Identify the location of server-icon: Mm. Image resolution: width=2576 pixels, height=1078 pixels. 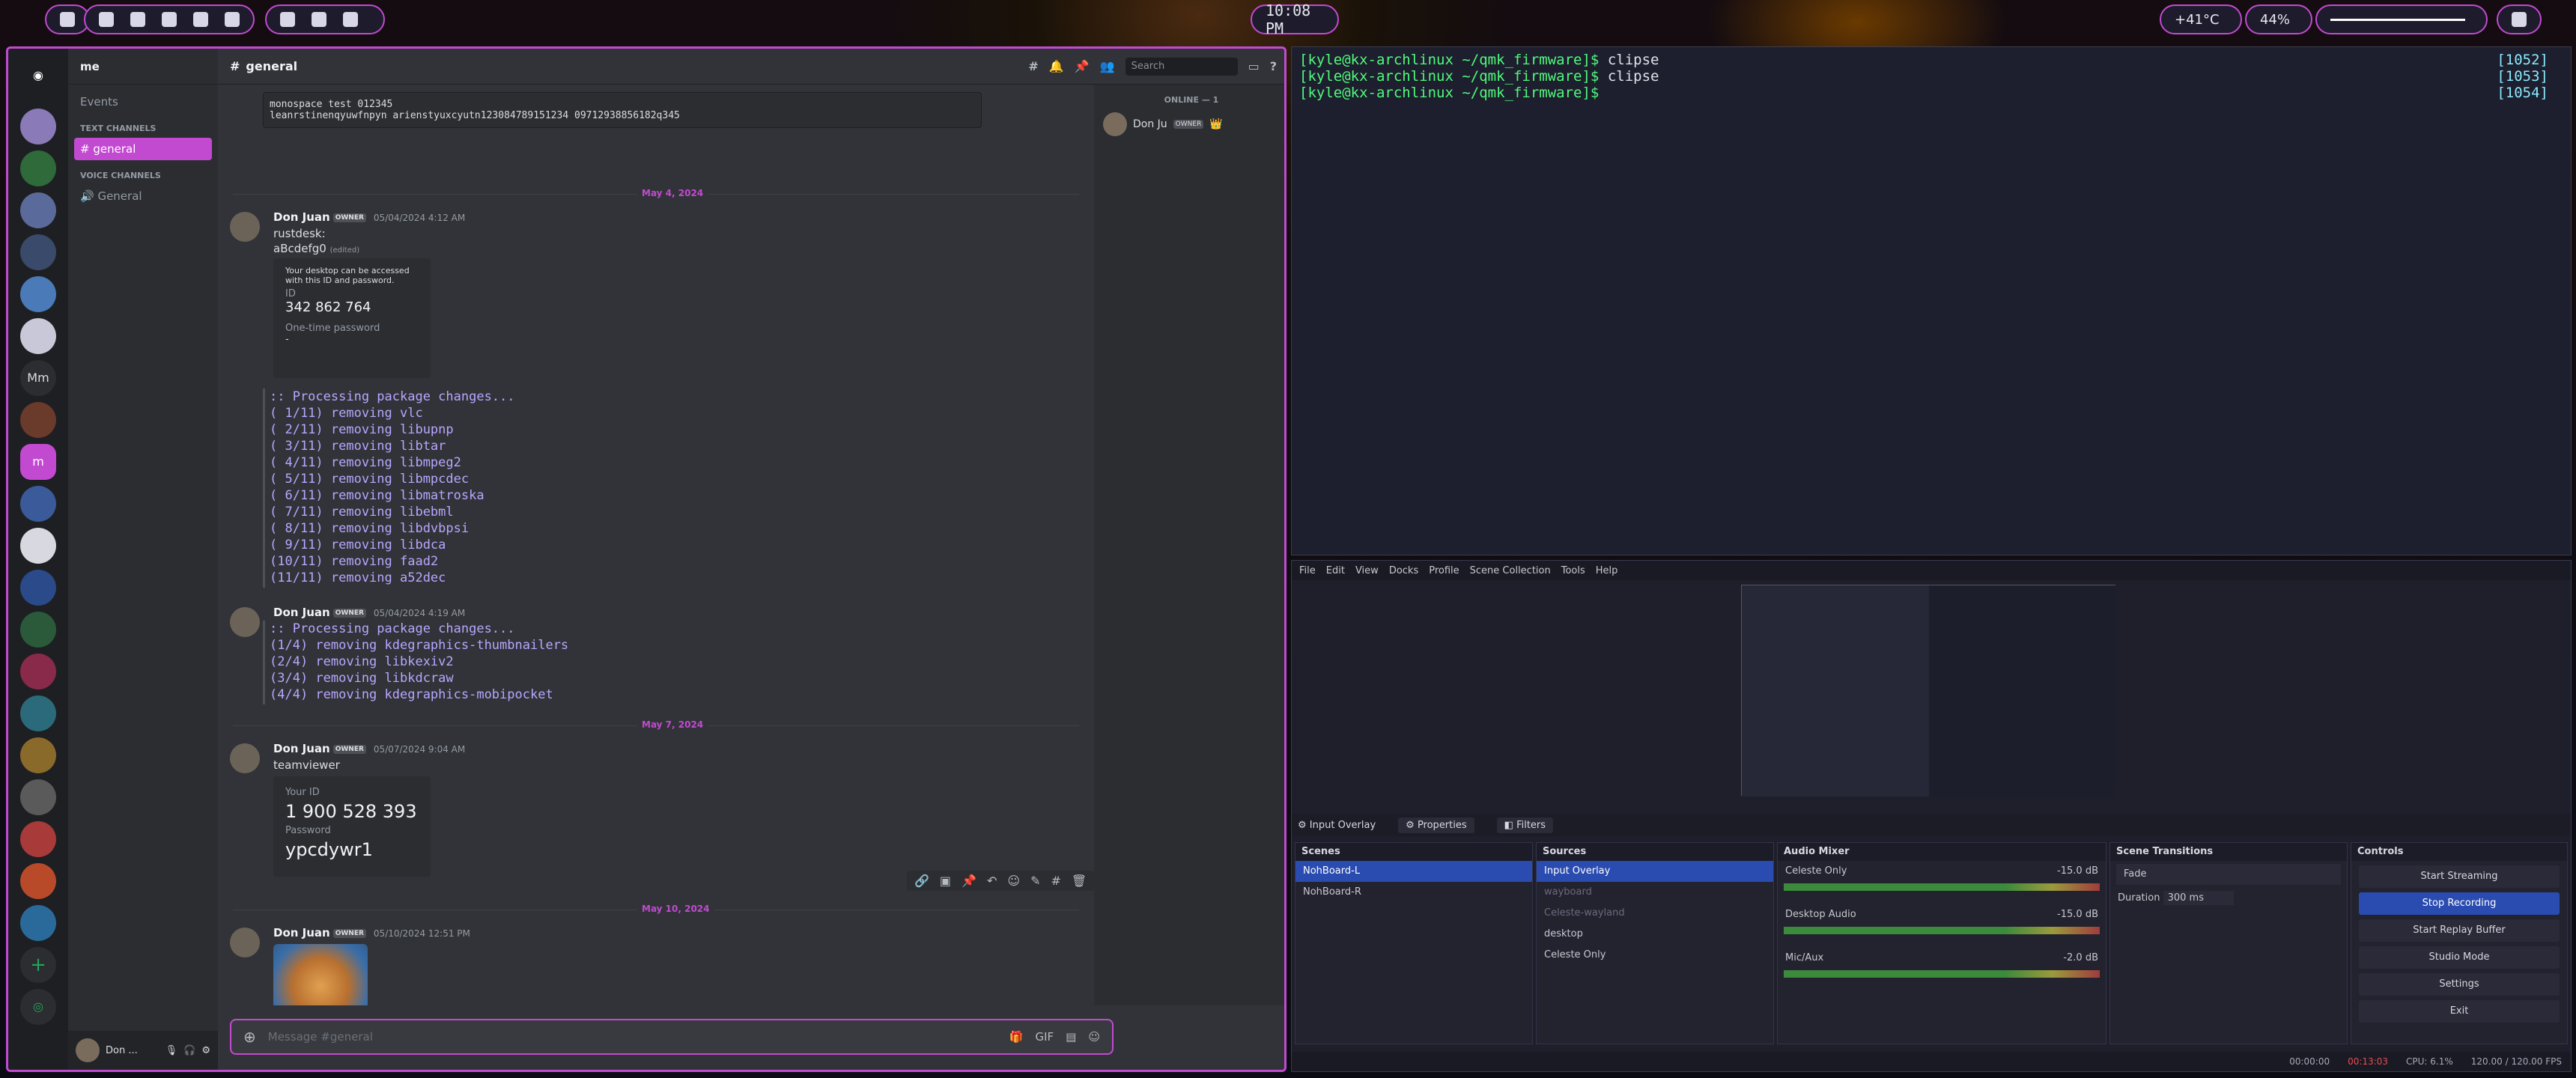
(38, 378).